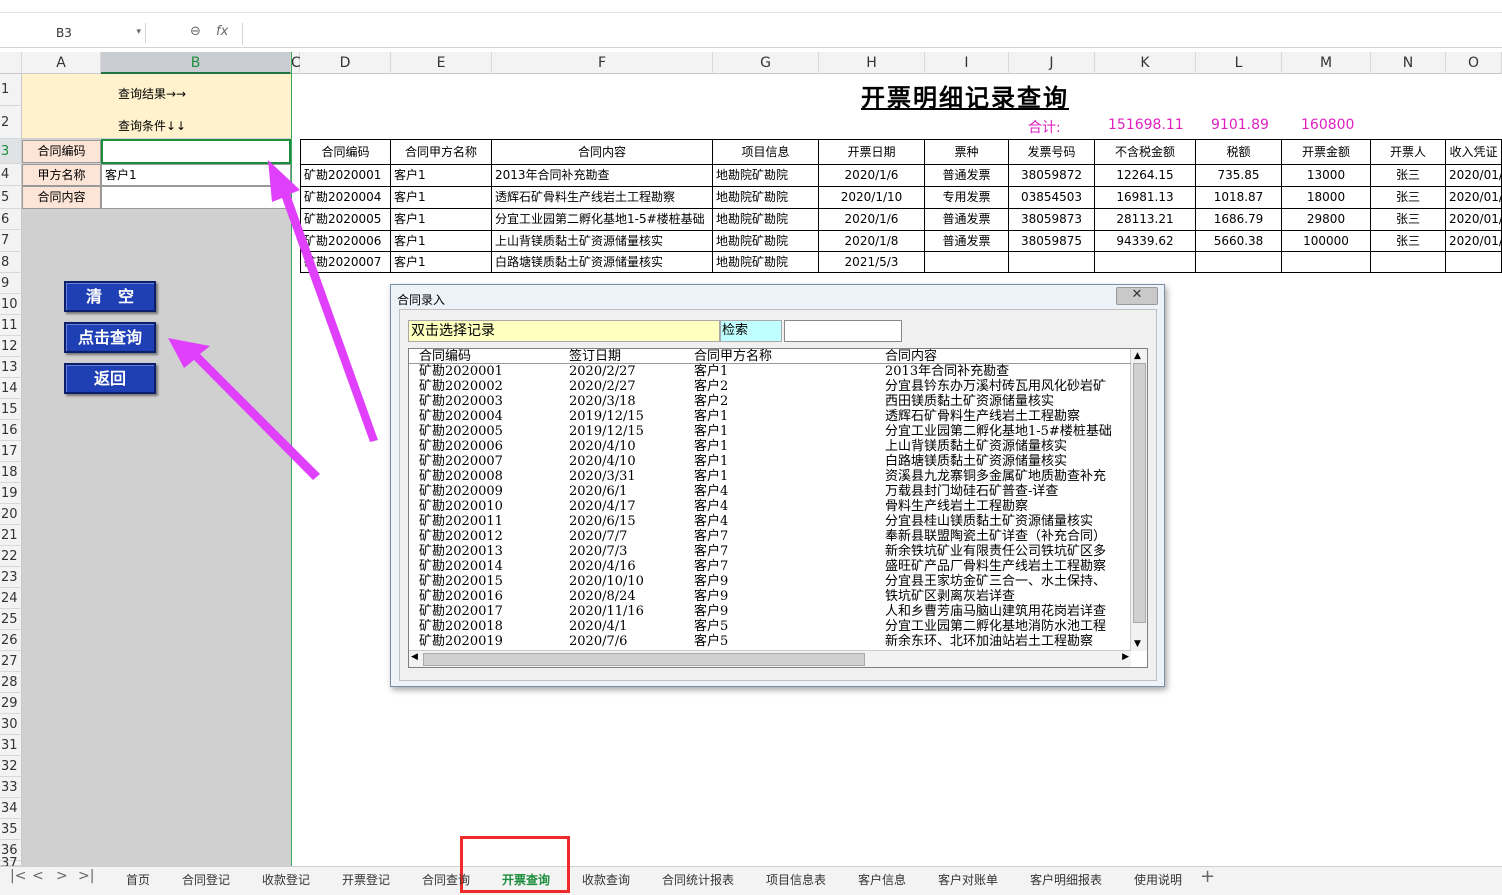 Image resolution: width=1502 pixels, height=895 pixels. Describe the element at coordinates (602, 566) in the screenshot. I see `list-cell: 2020/4/16` at that location.